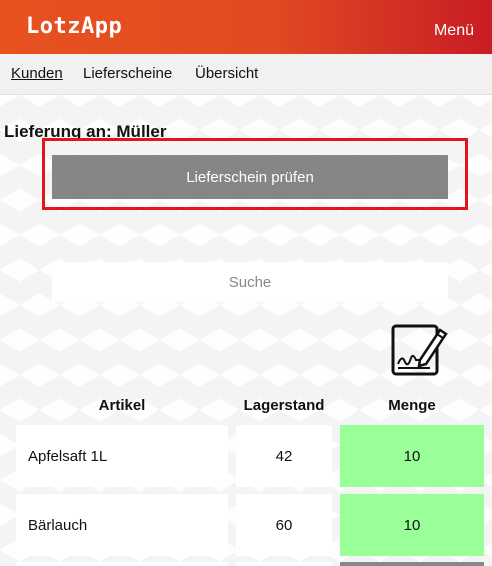 The height and width of the screenshot is (566, 492). Describe the element at coordinates (122, 456) in the screenshot. I see `article-cell: Apfelsaft 1L` at that location.